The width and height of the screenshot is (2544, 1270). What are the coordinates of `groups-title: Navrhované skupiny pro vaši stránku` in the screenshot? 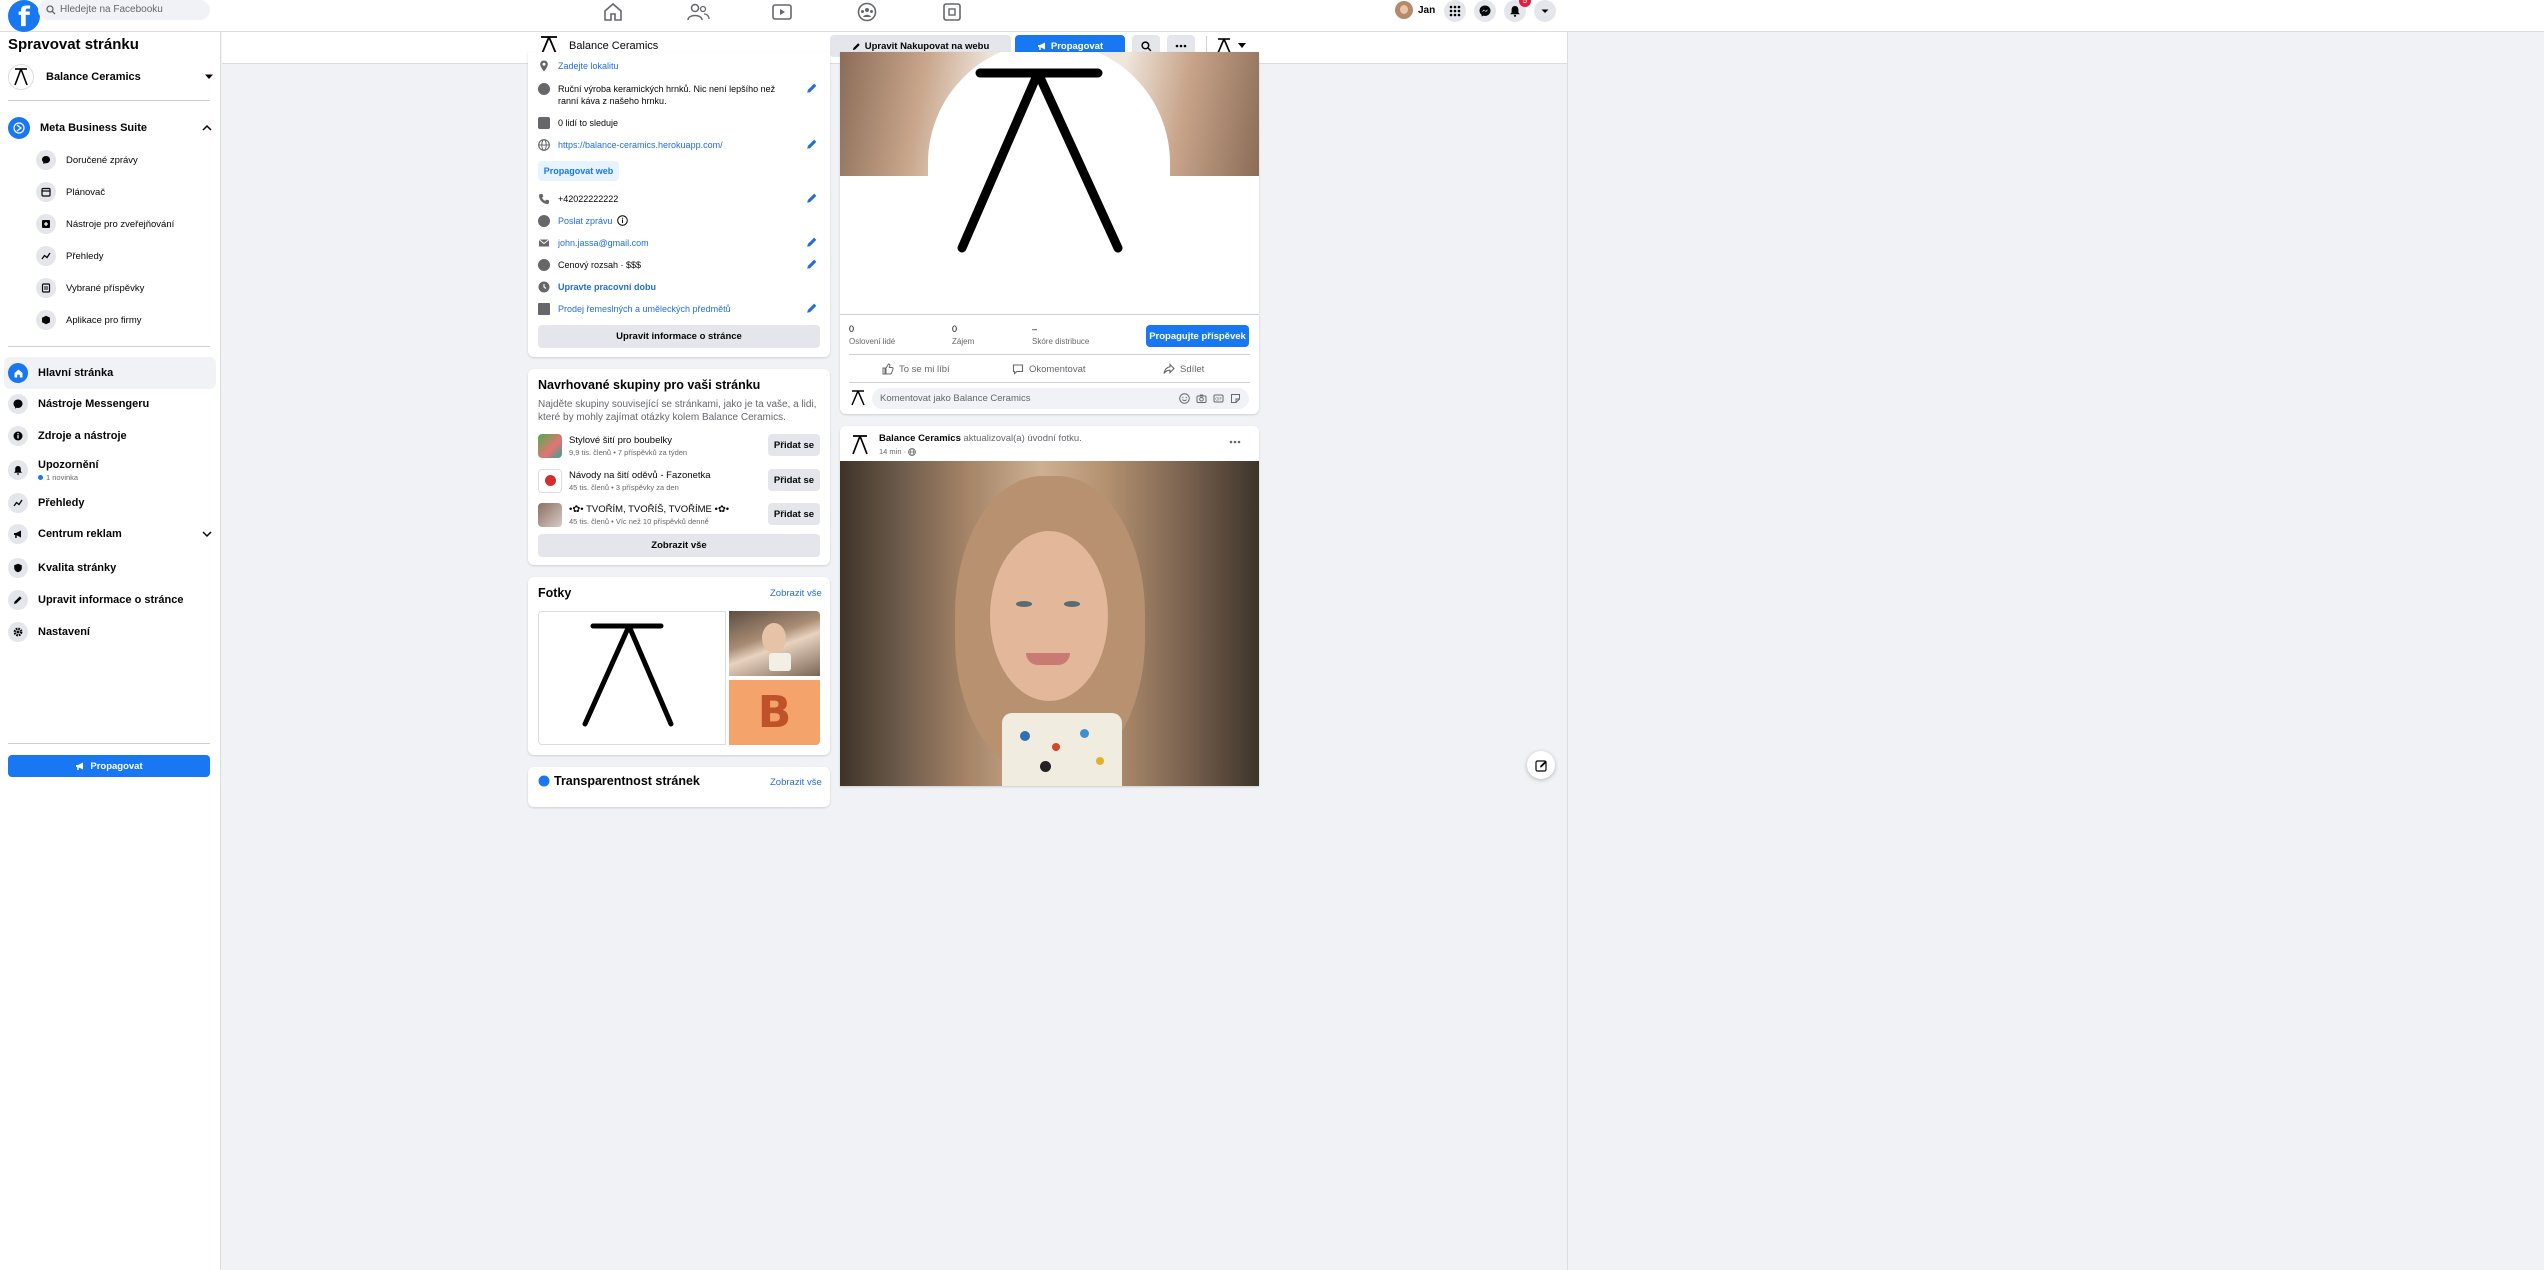 It's located at (649, 385).